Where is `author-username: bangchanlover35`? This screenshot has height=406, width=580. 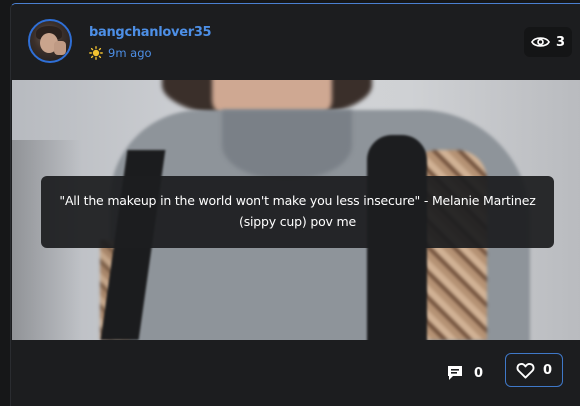 author-username: bangchanlover35 is located at coordinates (150, 32).